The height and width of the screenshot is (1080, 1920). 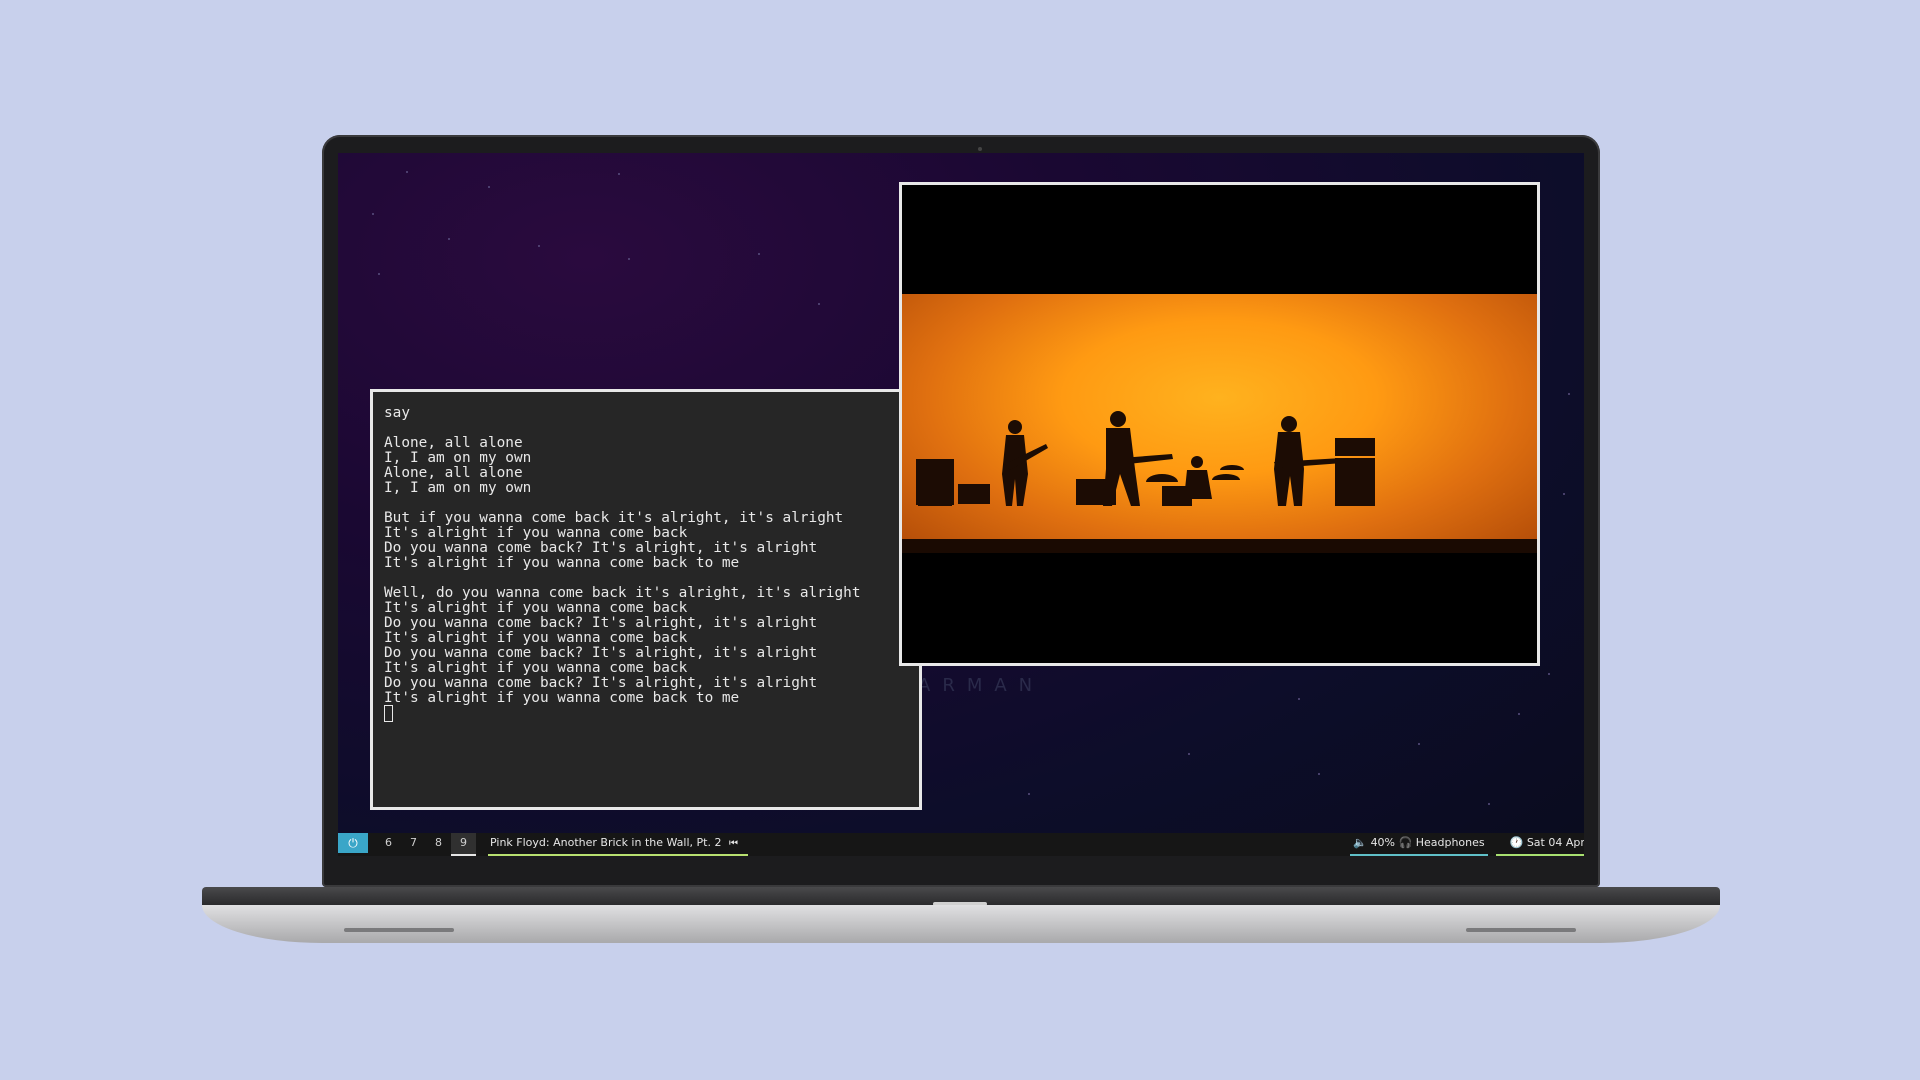 I want to click on volume-icon: 🔈, so click(x=1360, y=842).